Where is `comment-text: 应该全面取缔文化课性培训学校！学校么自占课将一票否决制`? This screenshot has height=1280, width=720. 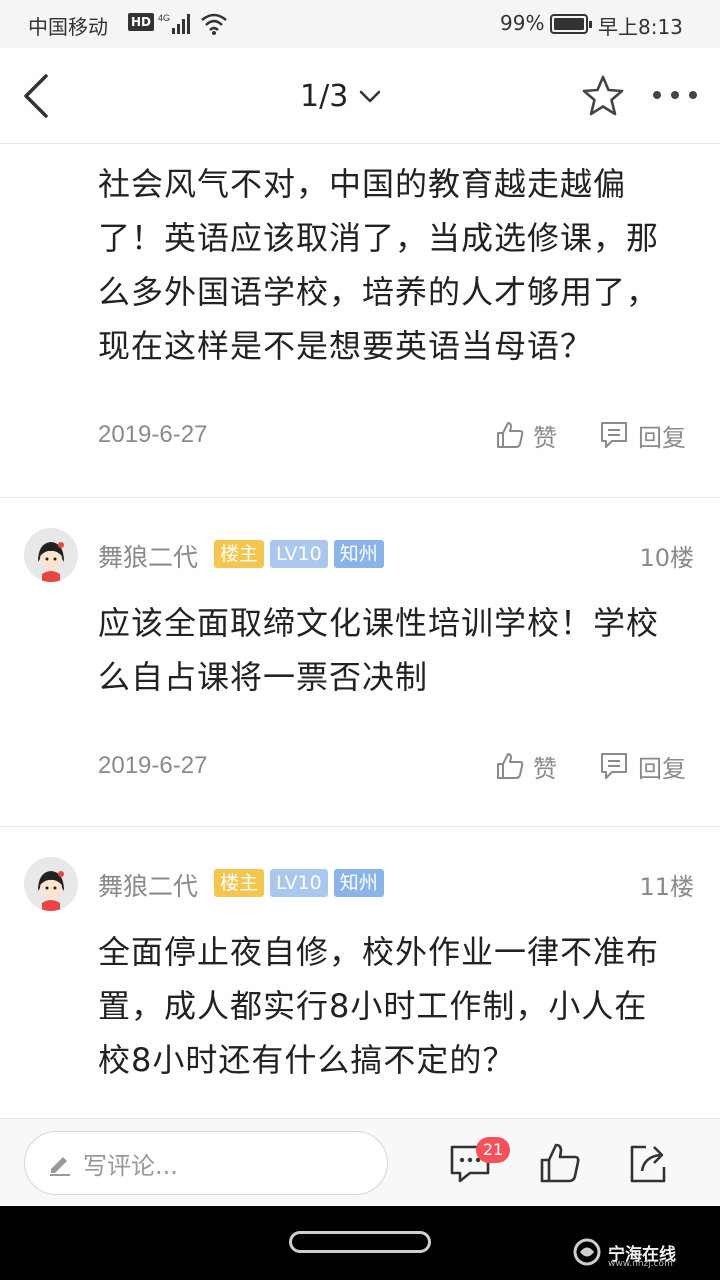 comment-text: 应该全面取缔文化课性培训学校！学校么自占课将一票否决制 is located at coordinates (379, 650).